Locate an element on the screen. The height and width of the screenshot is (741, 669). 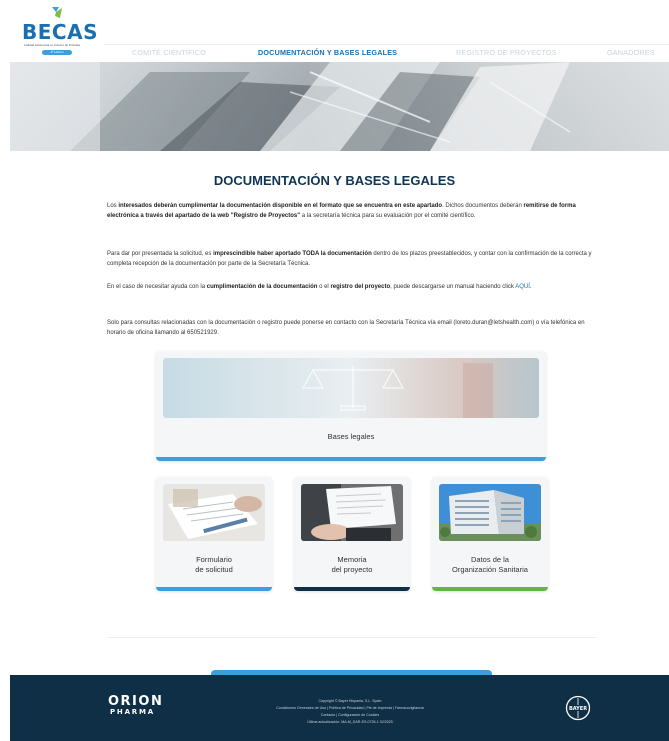
nav-item-comite: COMITÉ CIENTÍFICO is located at coordinates (169, 53).